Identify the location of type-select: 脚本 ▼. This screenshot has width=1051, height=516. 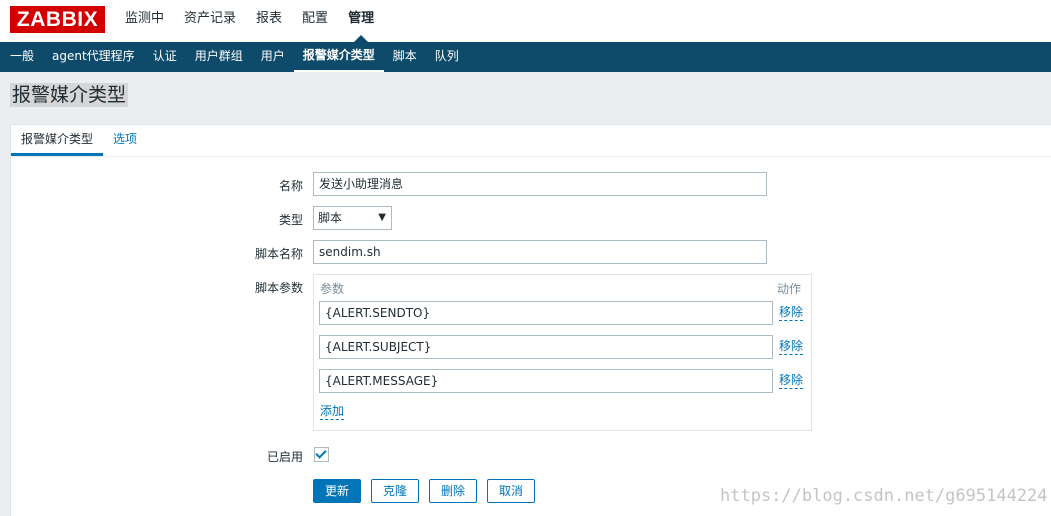
(352, 218).